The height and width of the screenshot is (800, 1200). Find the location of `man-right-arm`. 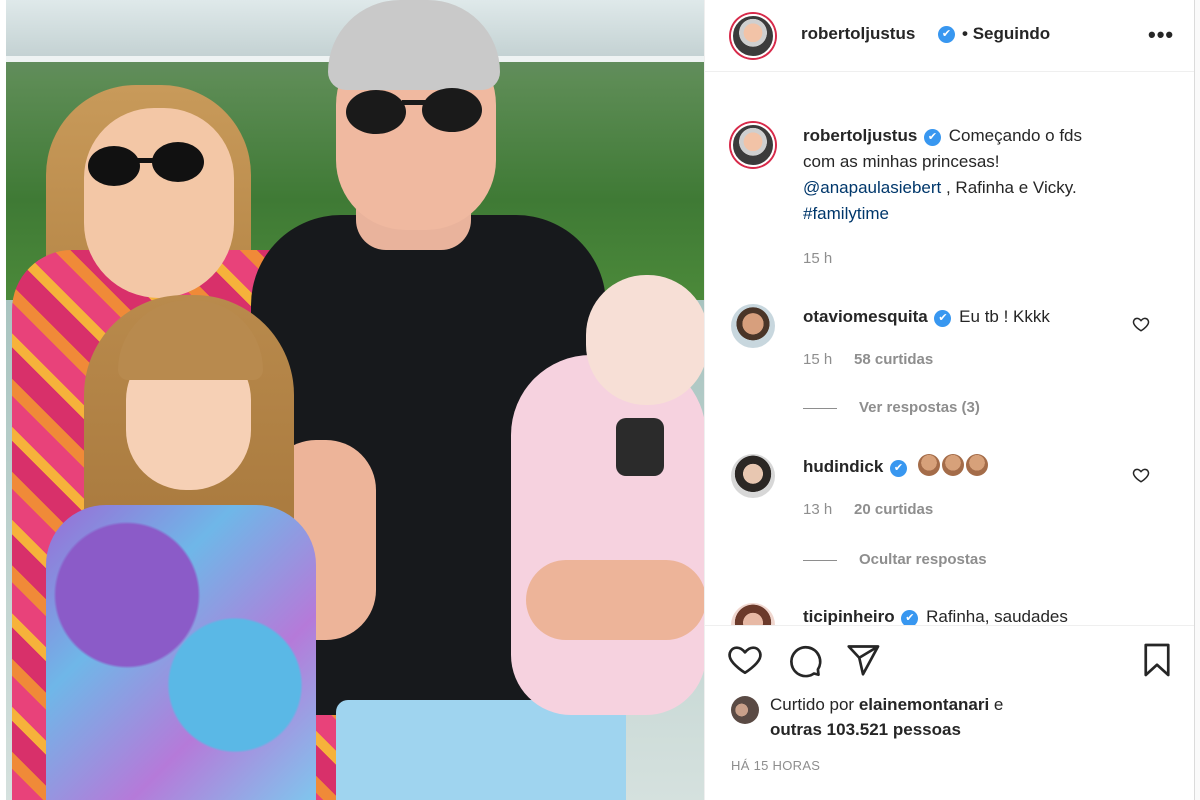

man-right-arm is located at coordinates (615, 600).